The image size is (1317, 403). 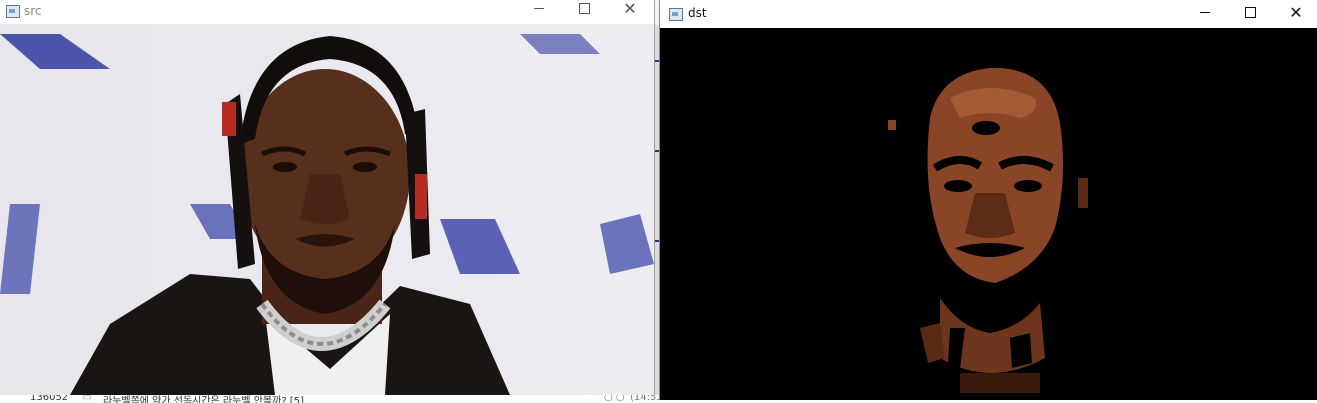 I want to click on dst-window-title: dst, so click(x=697, y=13).